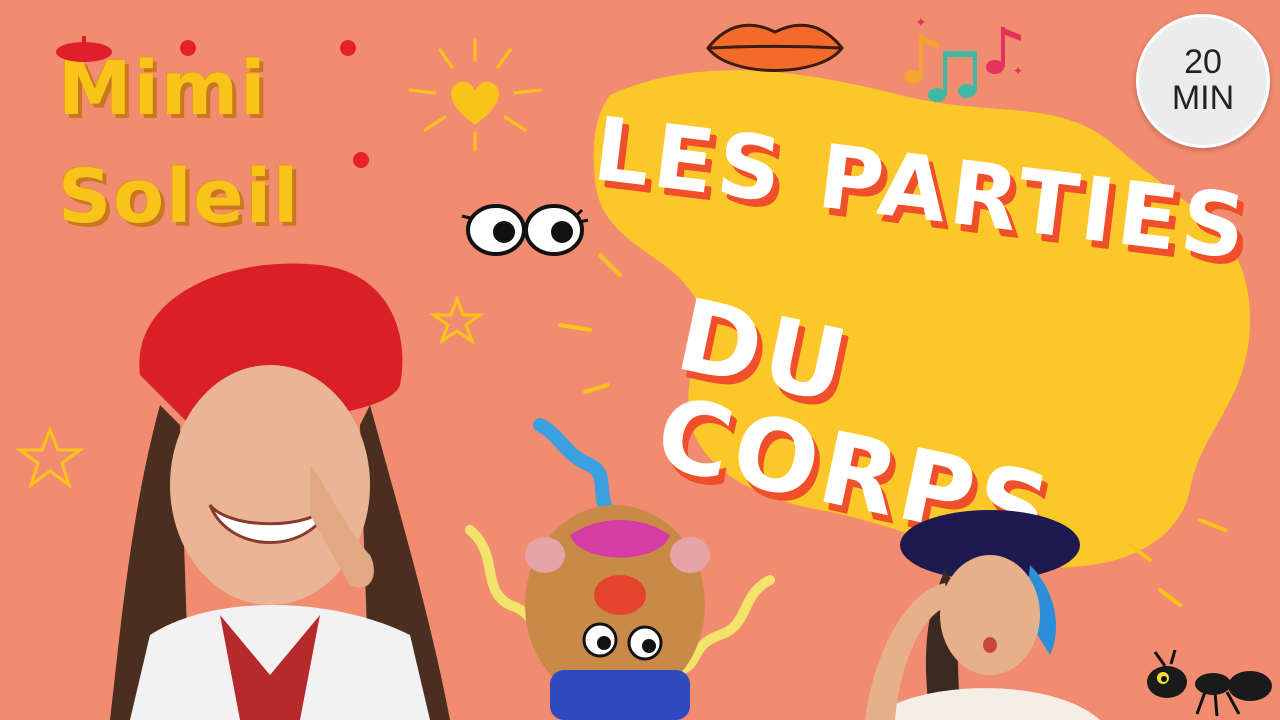 The image size is (1280, 720). Describe the element at coordinates (982, 615) in the screenshot. I see `second-presenter-photo` at that location.